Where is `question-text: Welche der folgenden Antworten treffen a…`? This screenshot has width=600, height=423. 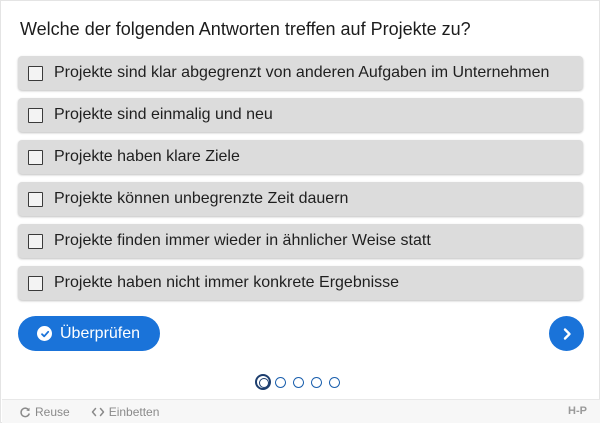 question-text: Welche der folgenden Antworten treffen a… is located at coordinates (245, 29).